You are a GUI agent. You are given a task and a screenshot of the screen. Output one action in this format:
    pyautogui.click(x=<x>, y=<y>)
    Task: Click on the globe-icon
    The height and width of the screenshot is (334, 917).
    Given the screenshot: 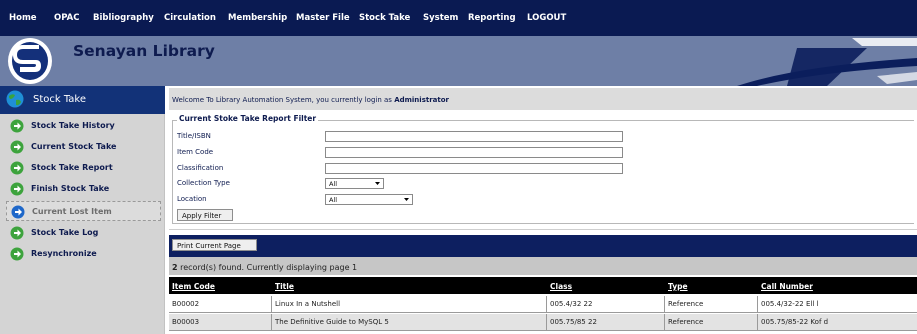 What is the action you would take?
    pyautogui.click(x=15, y=99)
    